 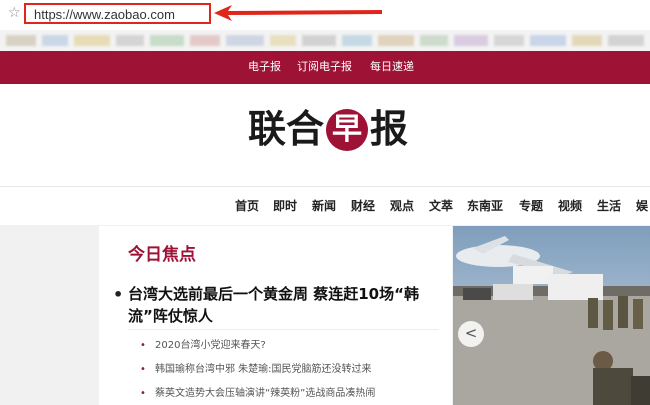 What do you see at coordinates (609, 206) in the screenshot?
I see `nav-lifestyle: 生活` at bounding box center [609, 206].